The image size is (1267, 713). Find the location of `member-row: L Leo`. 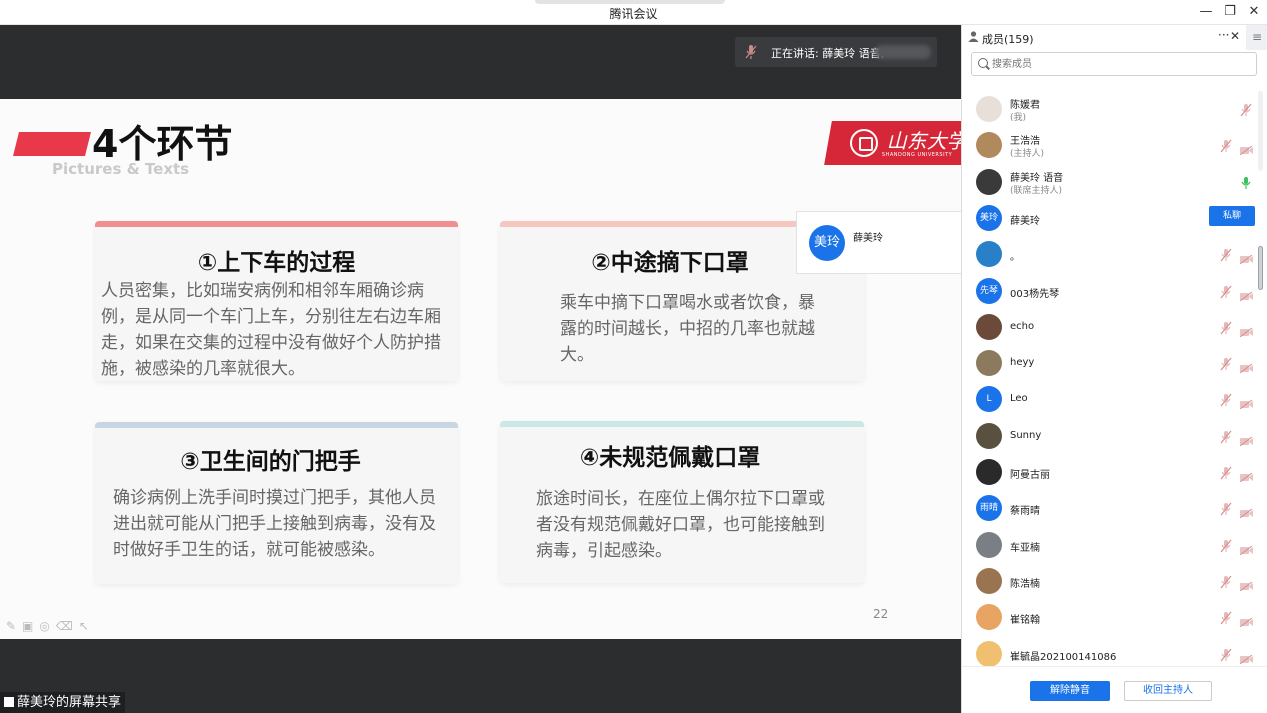

member-row: L Leo is located at coordinates (1112, 399).